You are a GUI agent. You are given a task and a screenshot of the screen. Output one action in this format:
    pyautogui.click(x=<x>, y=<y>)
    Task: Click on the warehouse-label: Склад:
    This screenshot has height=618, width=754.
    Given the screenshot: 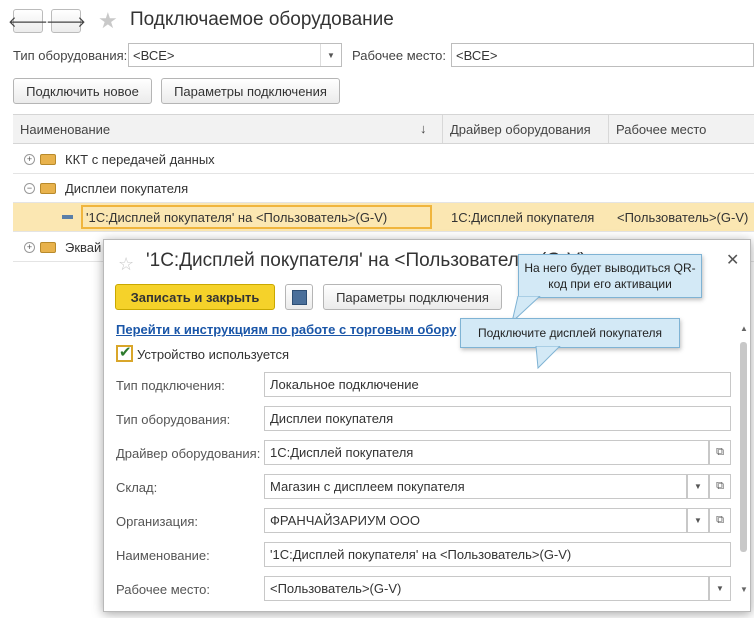 What is the action you would take?
    pyautogui.click(x=137, y=487)
    